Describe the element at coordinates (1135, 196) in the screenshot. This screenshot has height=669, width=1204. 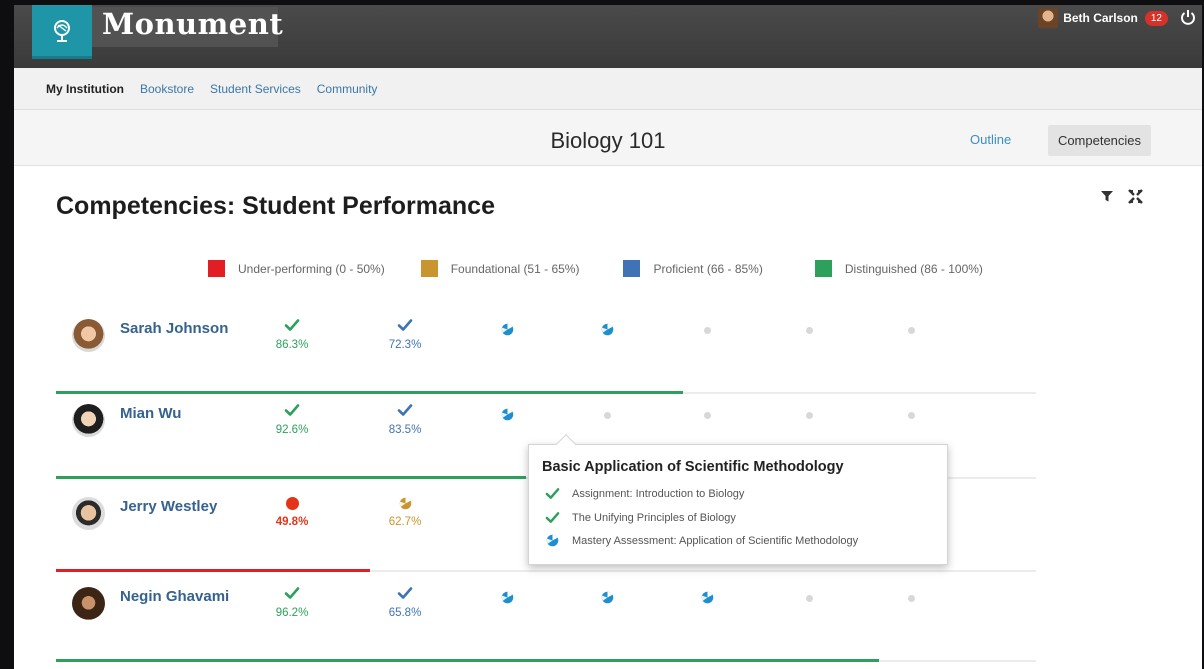
I see `expand-icon` at that location.